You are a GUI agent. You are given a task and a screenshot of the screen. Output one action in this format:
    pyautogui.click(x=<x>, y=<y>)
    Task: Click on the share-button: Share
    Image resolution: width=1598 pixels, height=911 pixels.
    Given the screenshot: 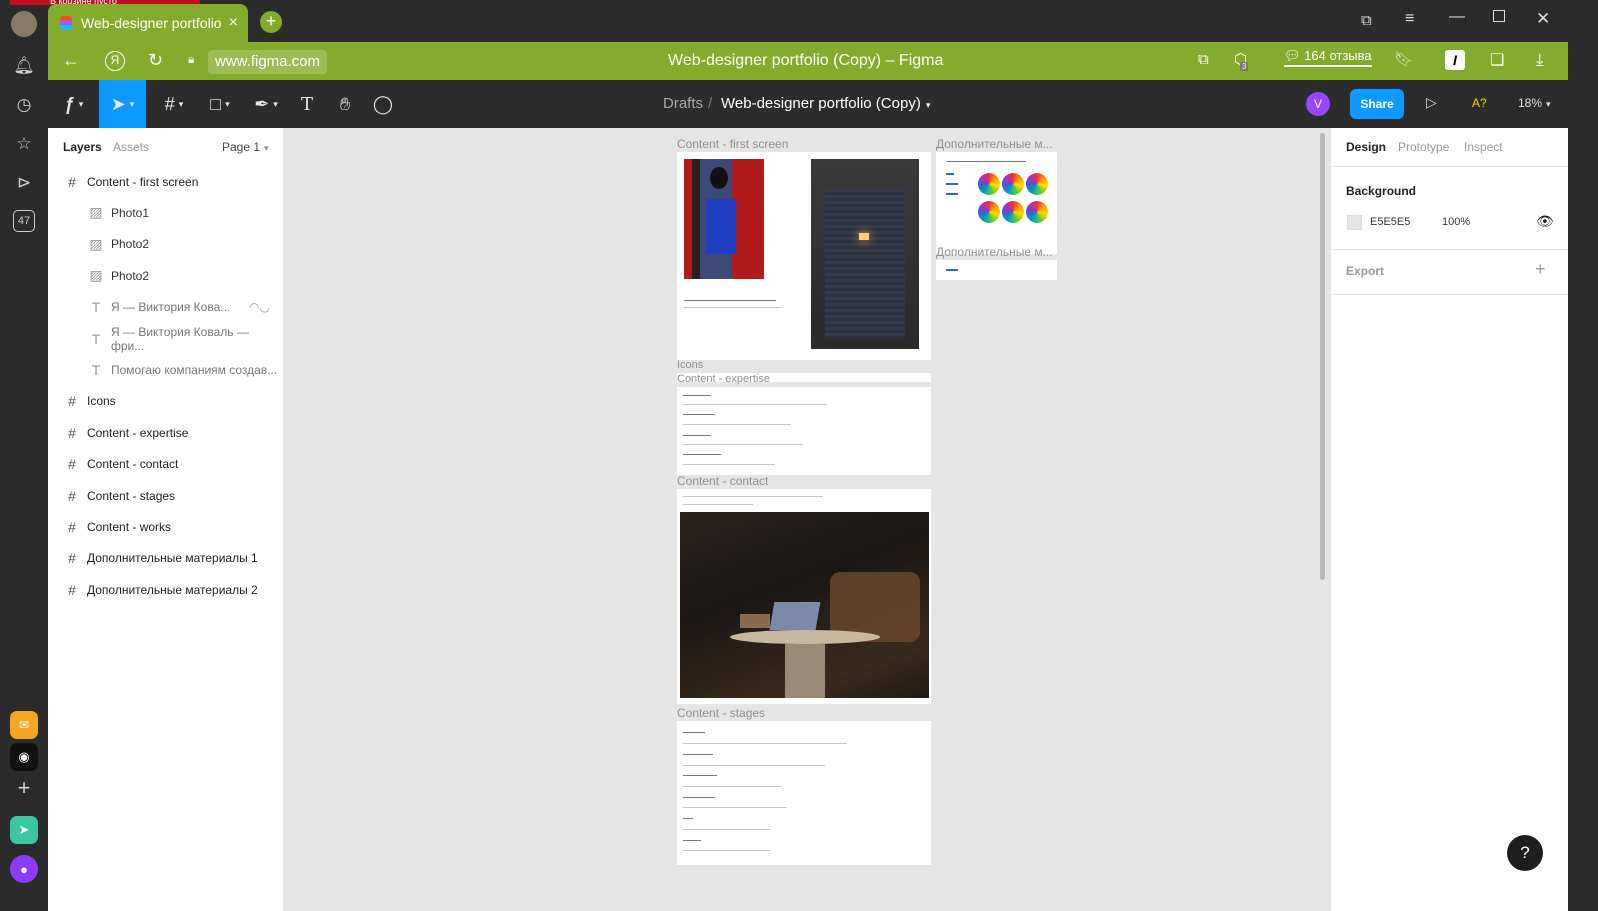 What is the action you would take?
    pyautogui.click(x=1377, y=104)
    